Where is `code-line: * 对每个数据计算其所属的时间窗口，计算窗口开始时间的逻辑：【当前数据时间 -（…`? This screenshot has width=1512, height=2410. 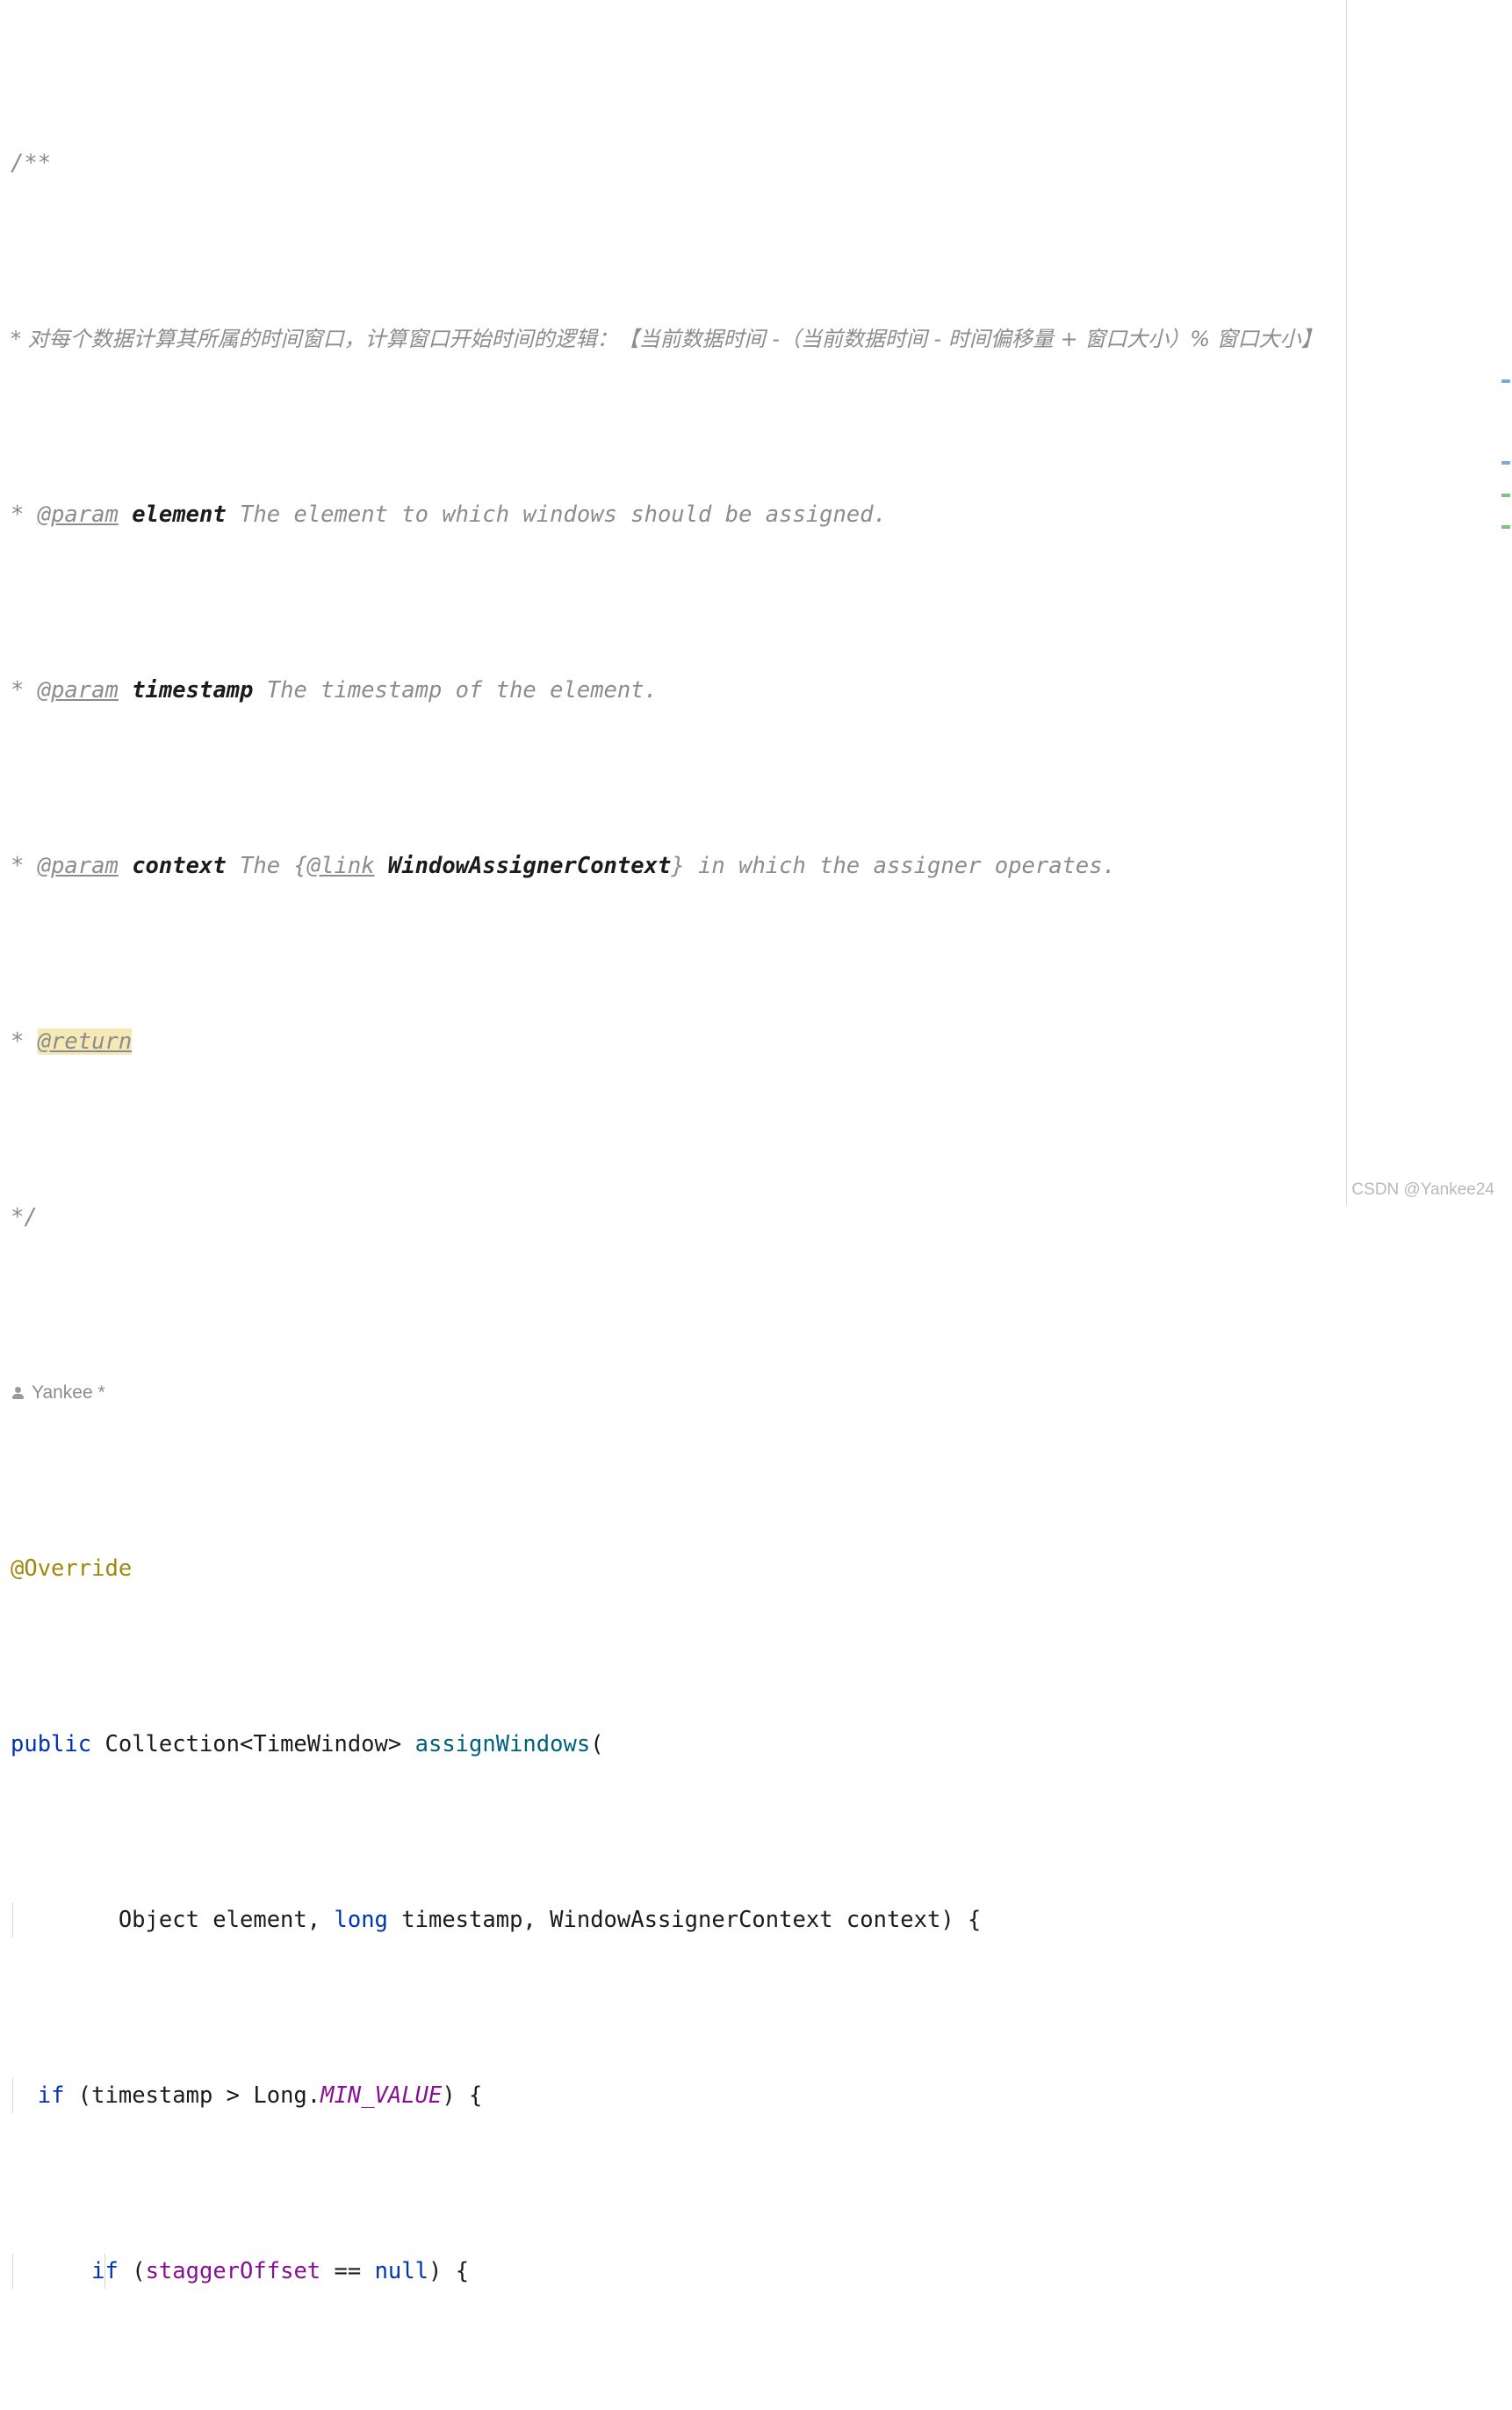 code-line: * 对每个数据计算其所属的时间窗口，计算窗口开始时间的逻辑：【当前数据时间 -（… is located at coordinates (756, 339).